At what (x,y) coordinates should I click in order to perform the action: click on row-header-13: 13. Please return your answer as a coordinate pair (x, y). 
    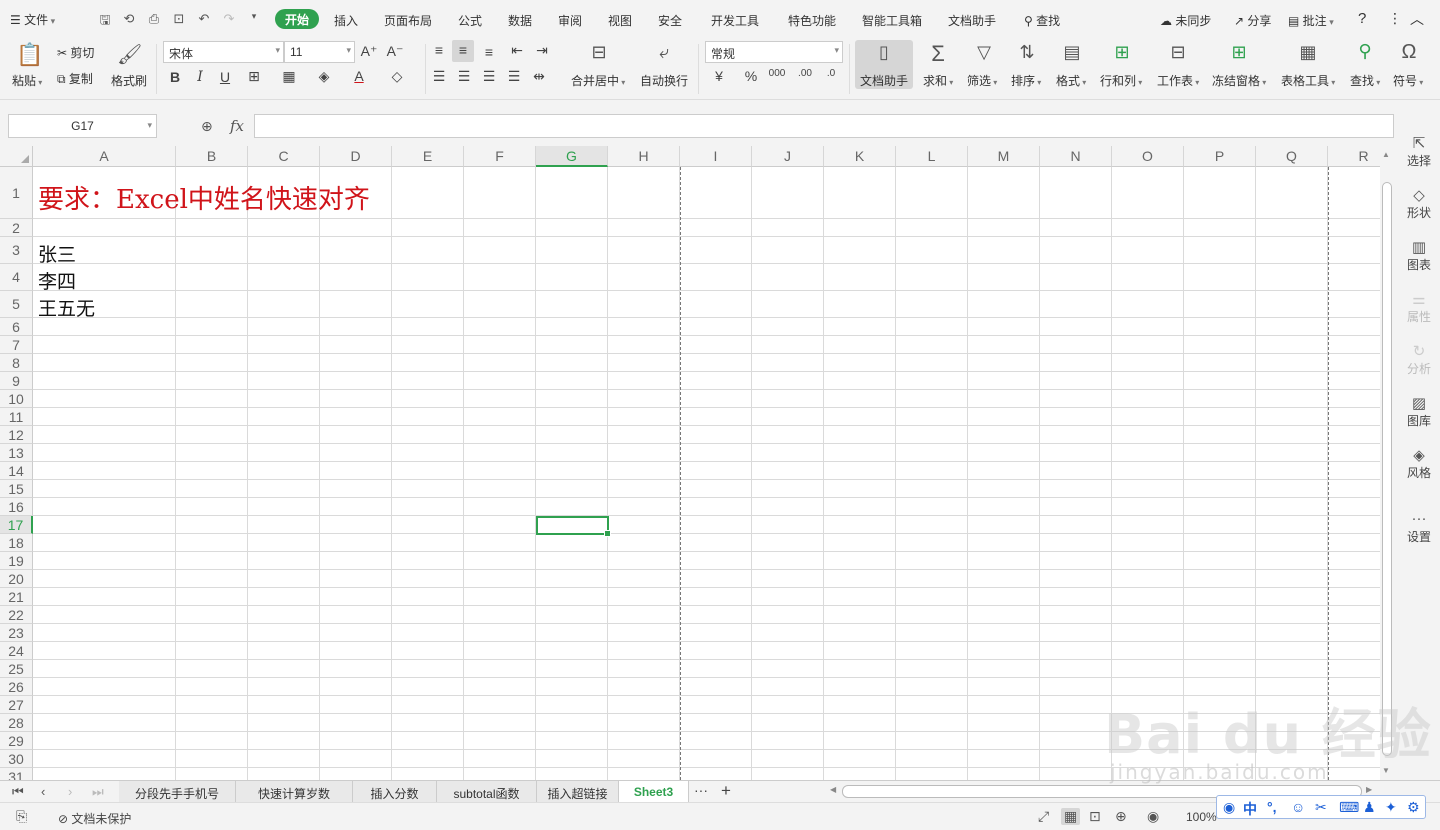
    Looking at the image, I should click on (16, 453).